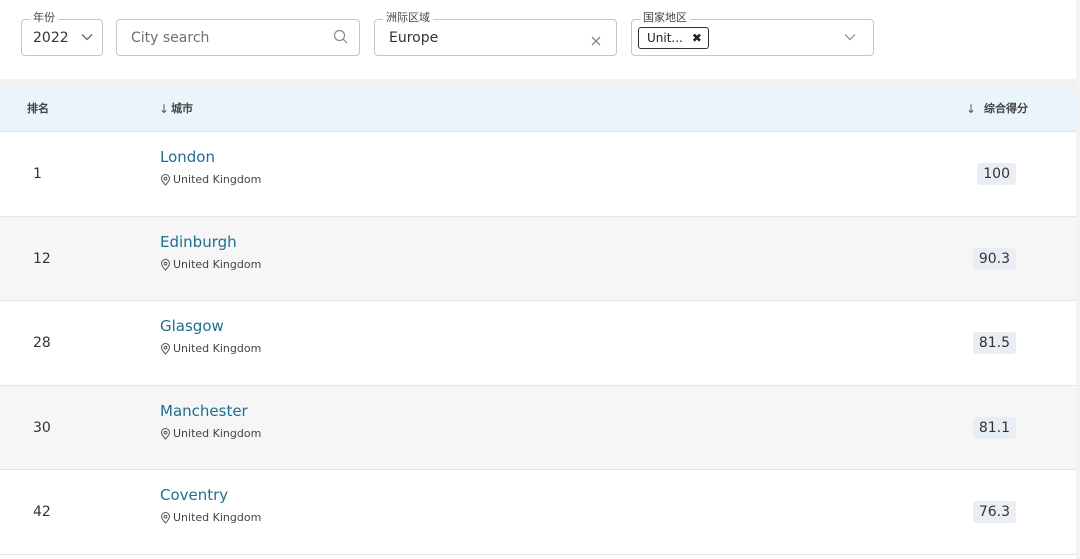 This screenshot has width=1080, height=559. I want to click on chip-remove-icon: ✖, so click(697, 38).